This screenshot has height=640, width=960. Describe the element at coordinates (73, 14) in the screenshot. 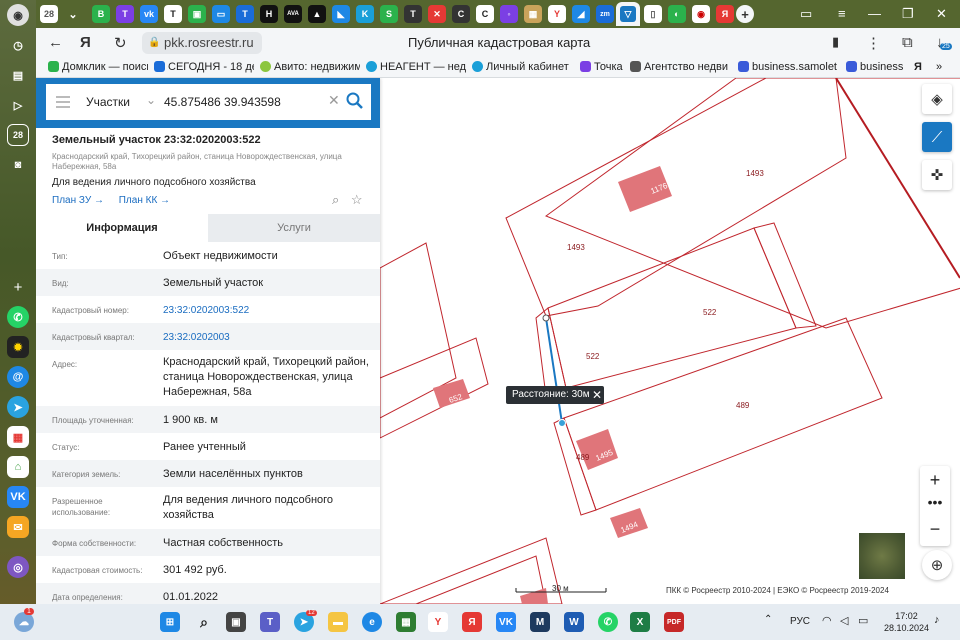

I see `tab-list-chevron-icon: ⌄` at that location.